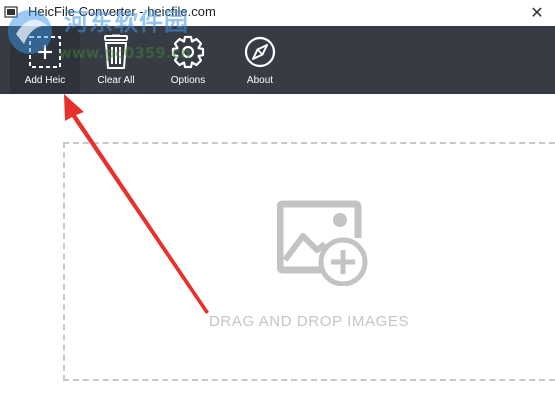 This screenshot has height=410, width=555. I want to click on add-image-icon, so click(45, 52).